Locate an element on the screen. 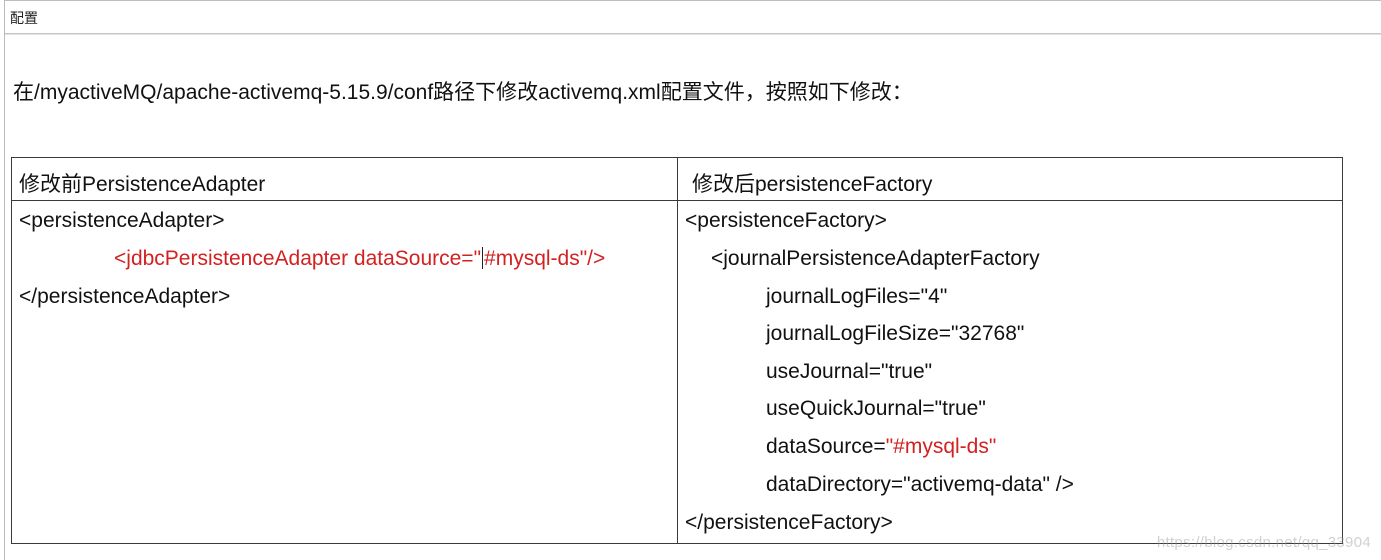  watermark-text: https://blog.csdn.net/qq_33904 is located at coordinates (1263, 542).